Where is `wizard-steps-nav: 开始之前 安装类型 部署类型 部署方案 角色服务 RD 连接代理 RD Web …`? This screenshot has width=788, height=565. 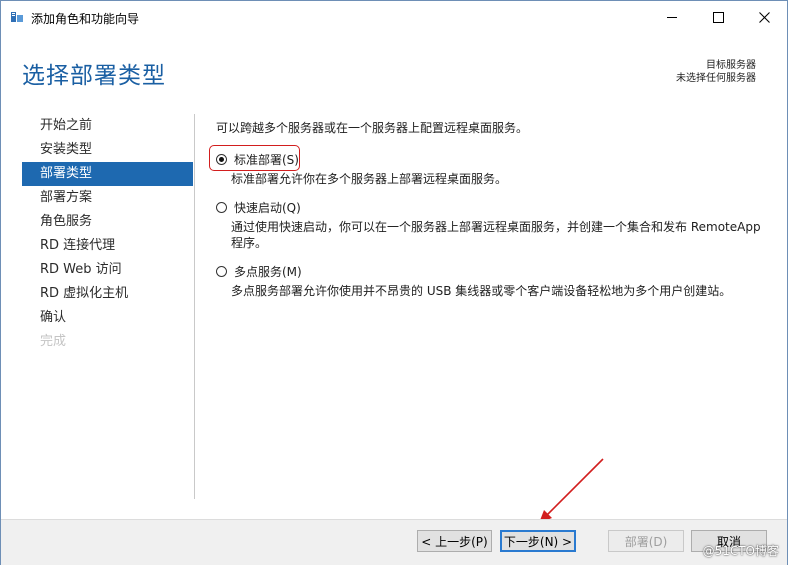
wizard-steps-nav: 开始之前 安装类型 部署类型 部署方案 角色服务 RD 连接代理 RD Web … is located at coordinates (107, 234).